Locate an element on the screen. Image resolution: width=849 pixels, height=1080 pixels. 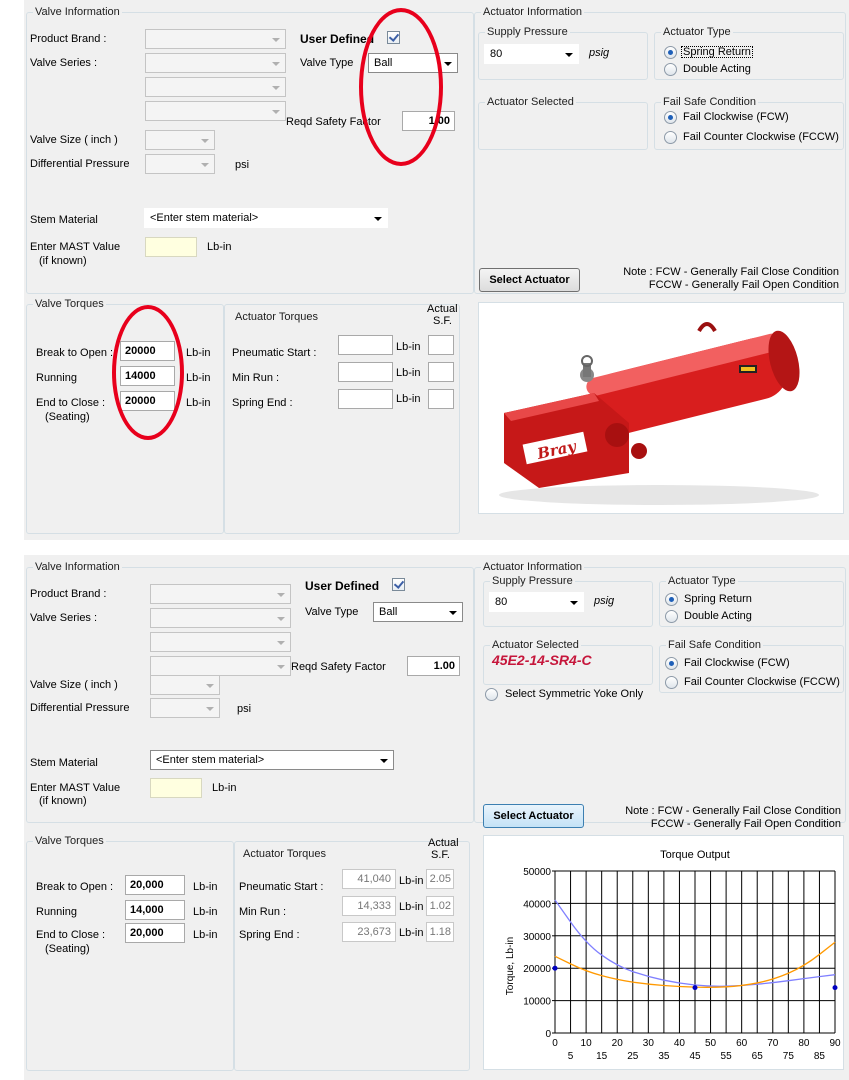
spring-return-label: Spring Return is located at coordinates (717, 52).